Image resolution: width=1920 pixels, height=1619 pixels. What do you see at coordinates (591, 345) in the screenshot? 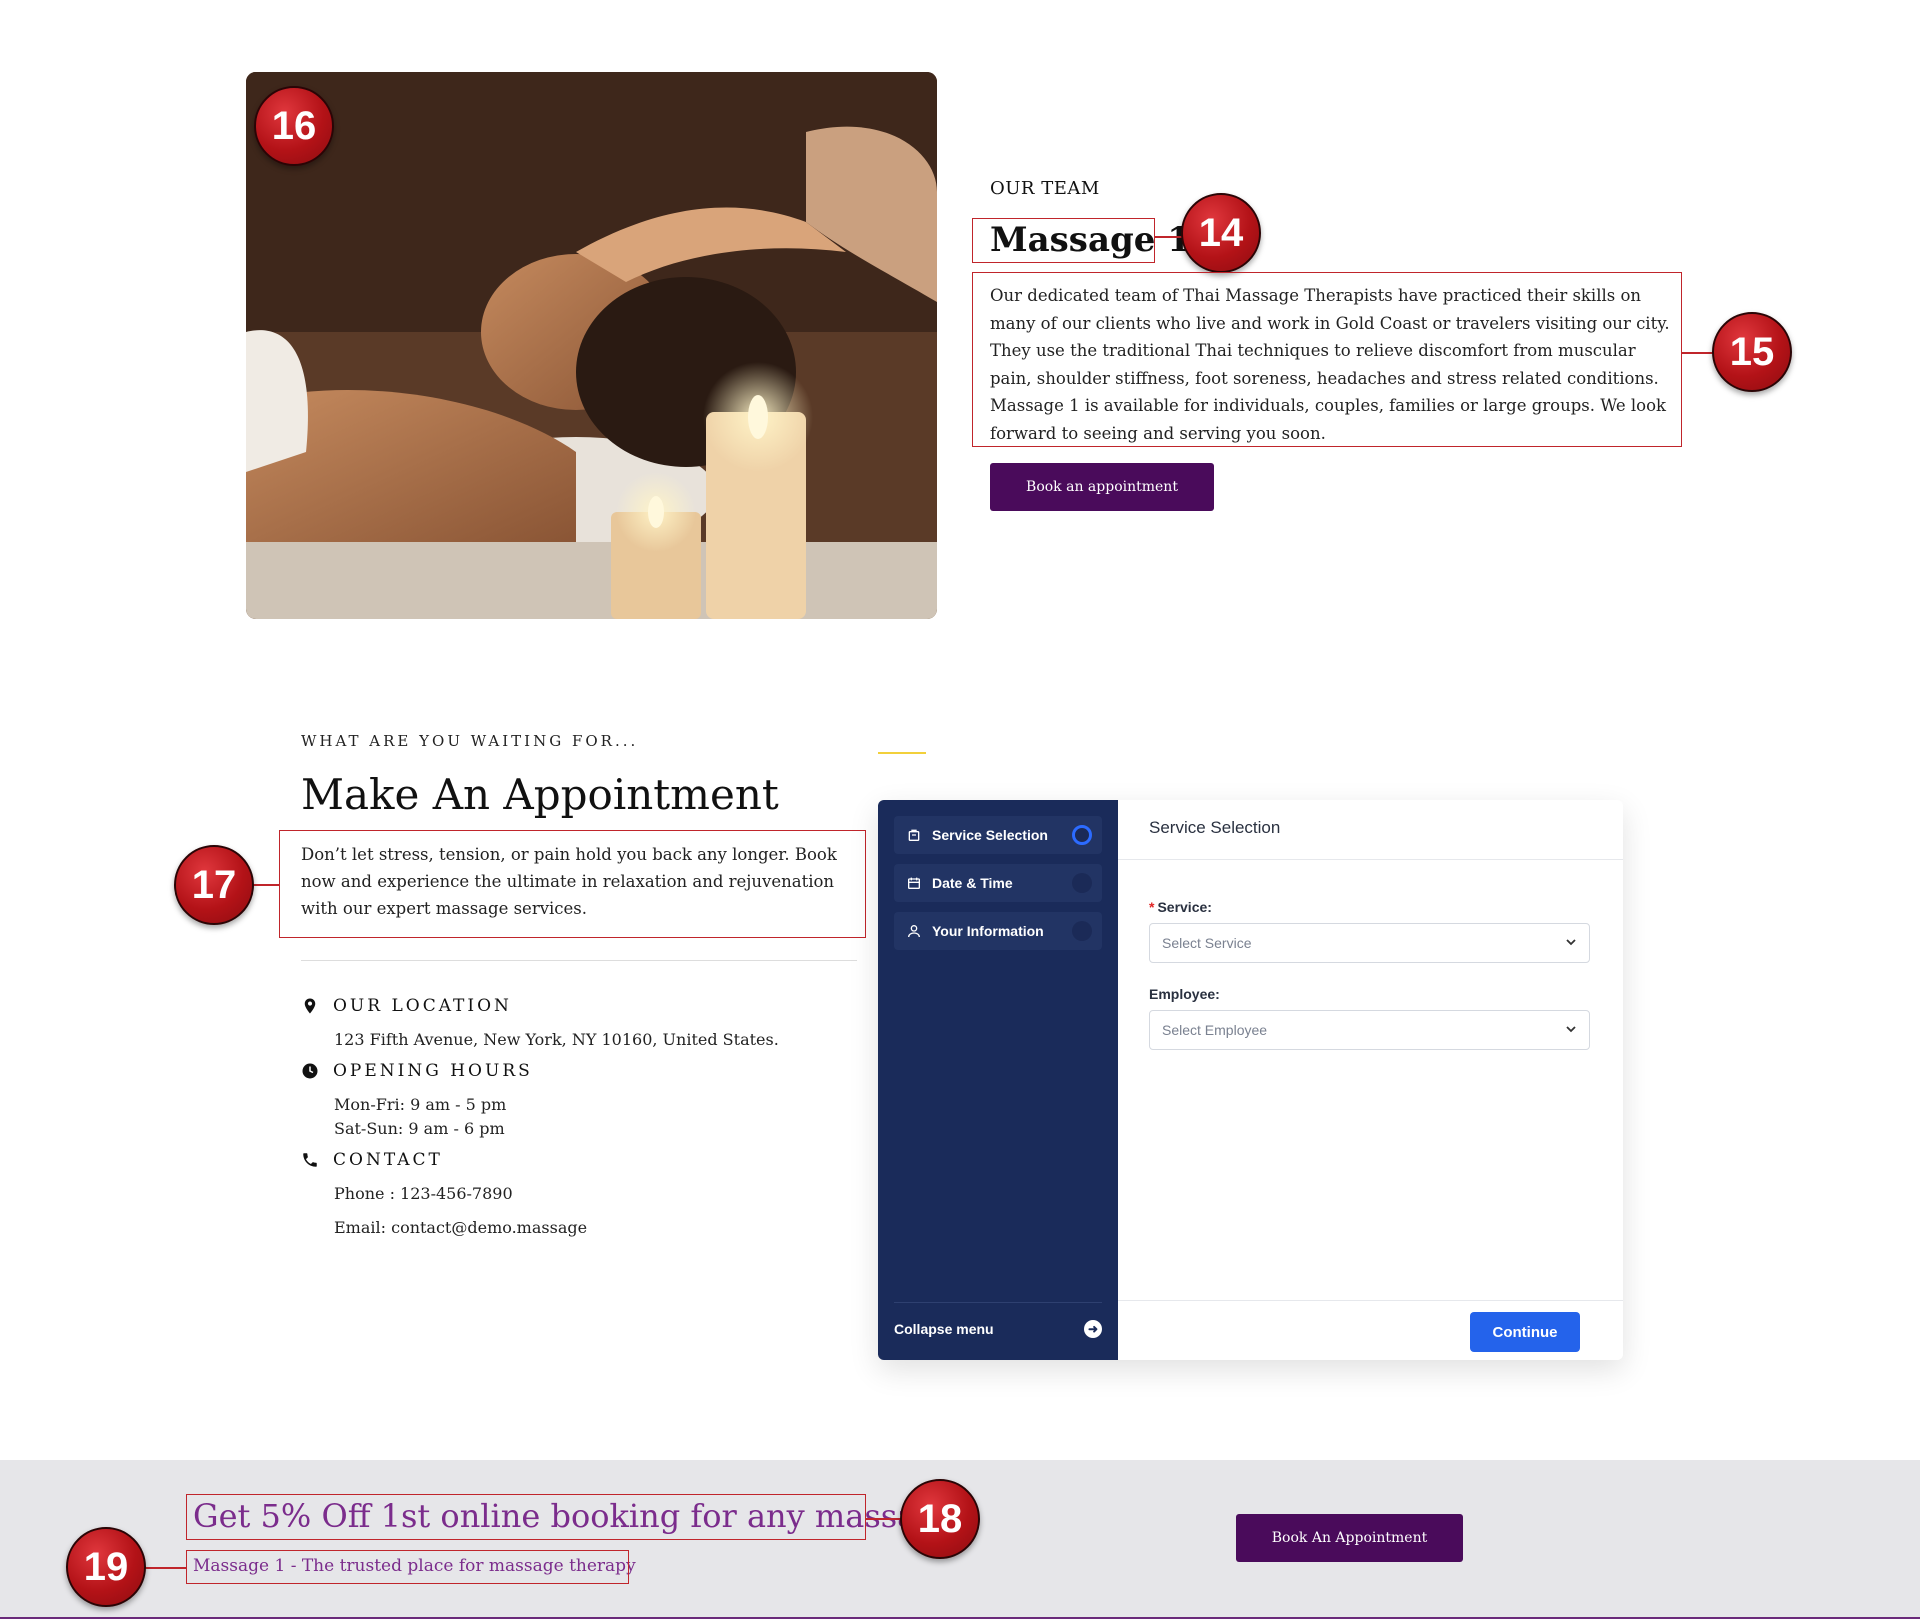
I see `massage-photo` at bounding box center [591, 345].